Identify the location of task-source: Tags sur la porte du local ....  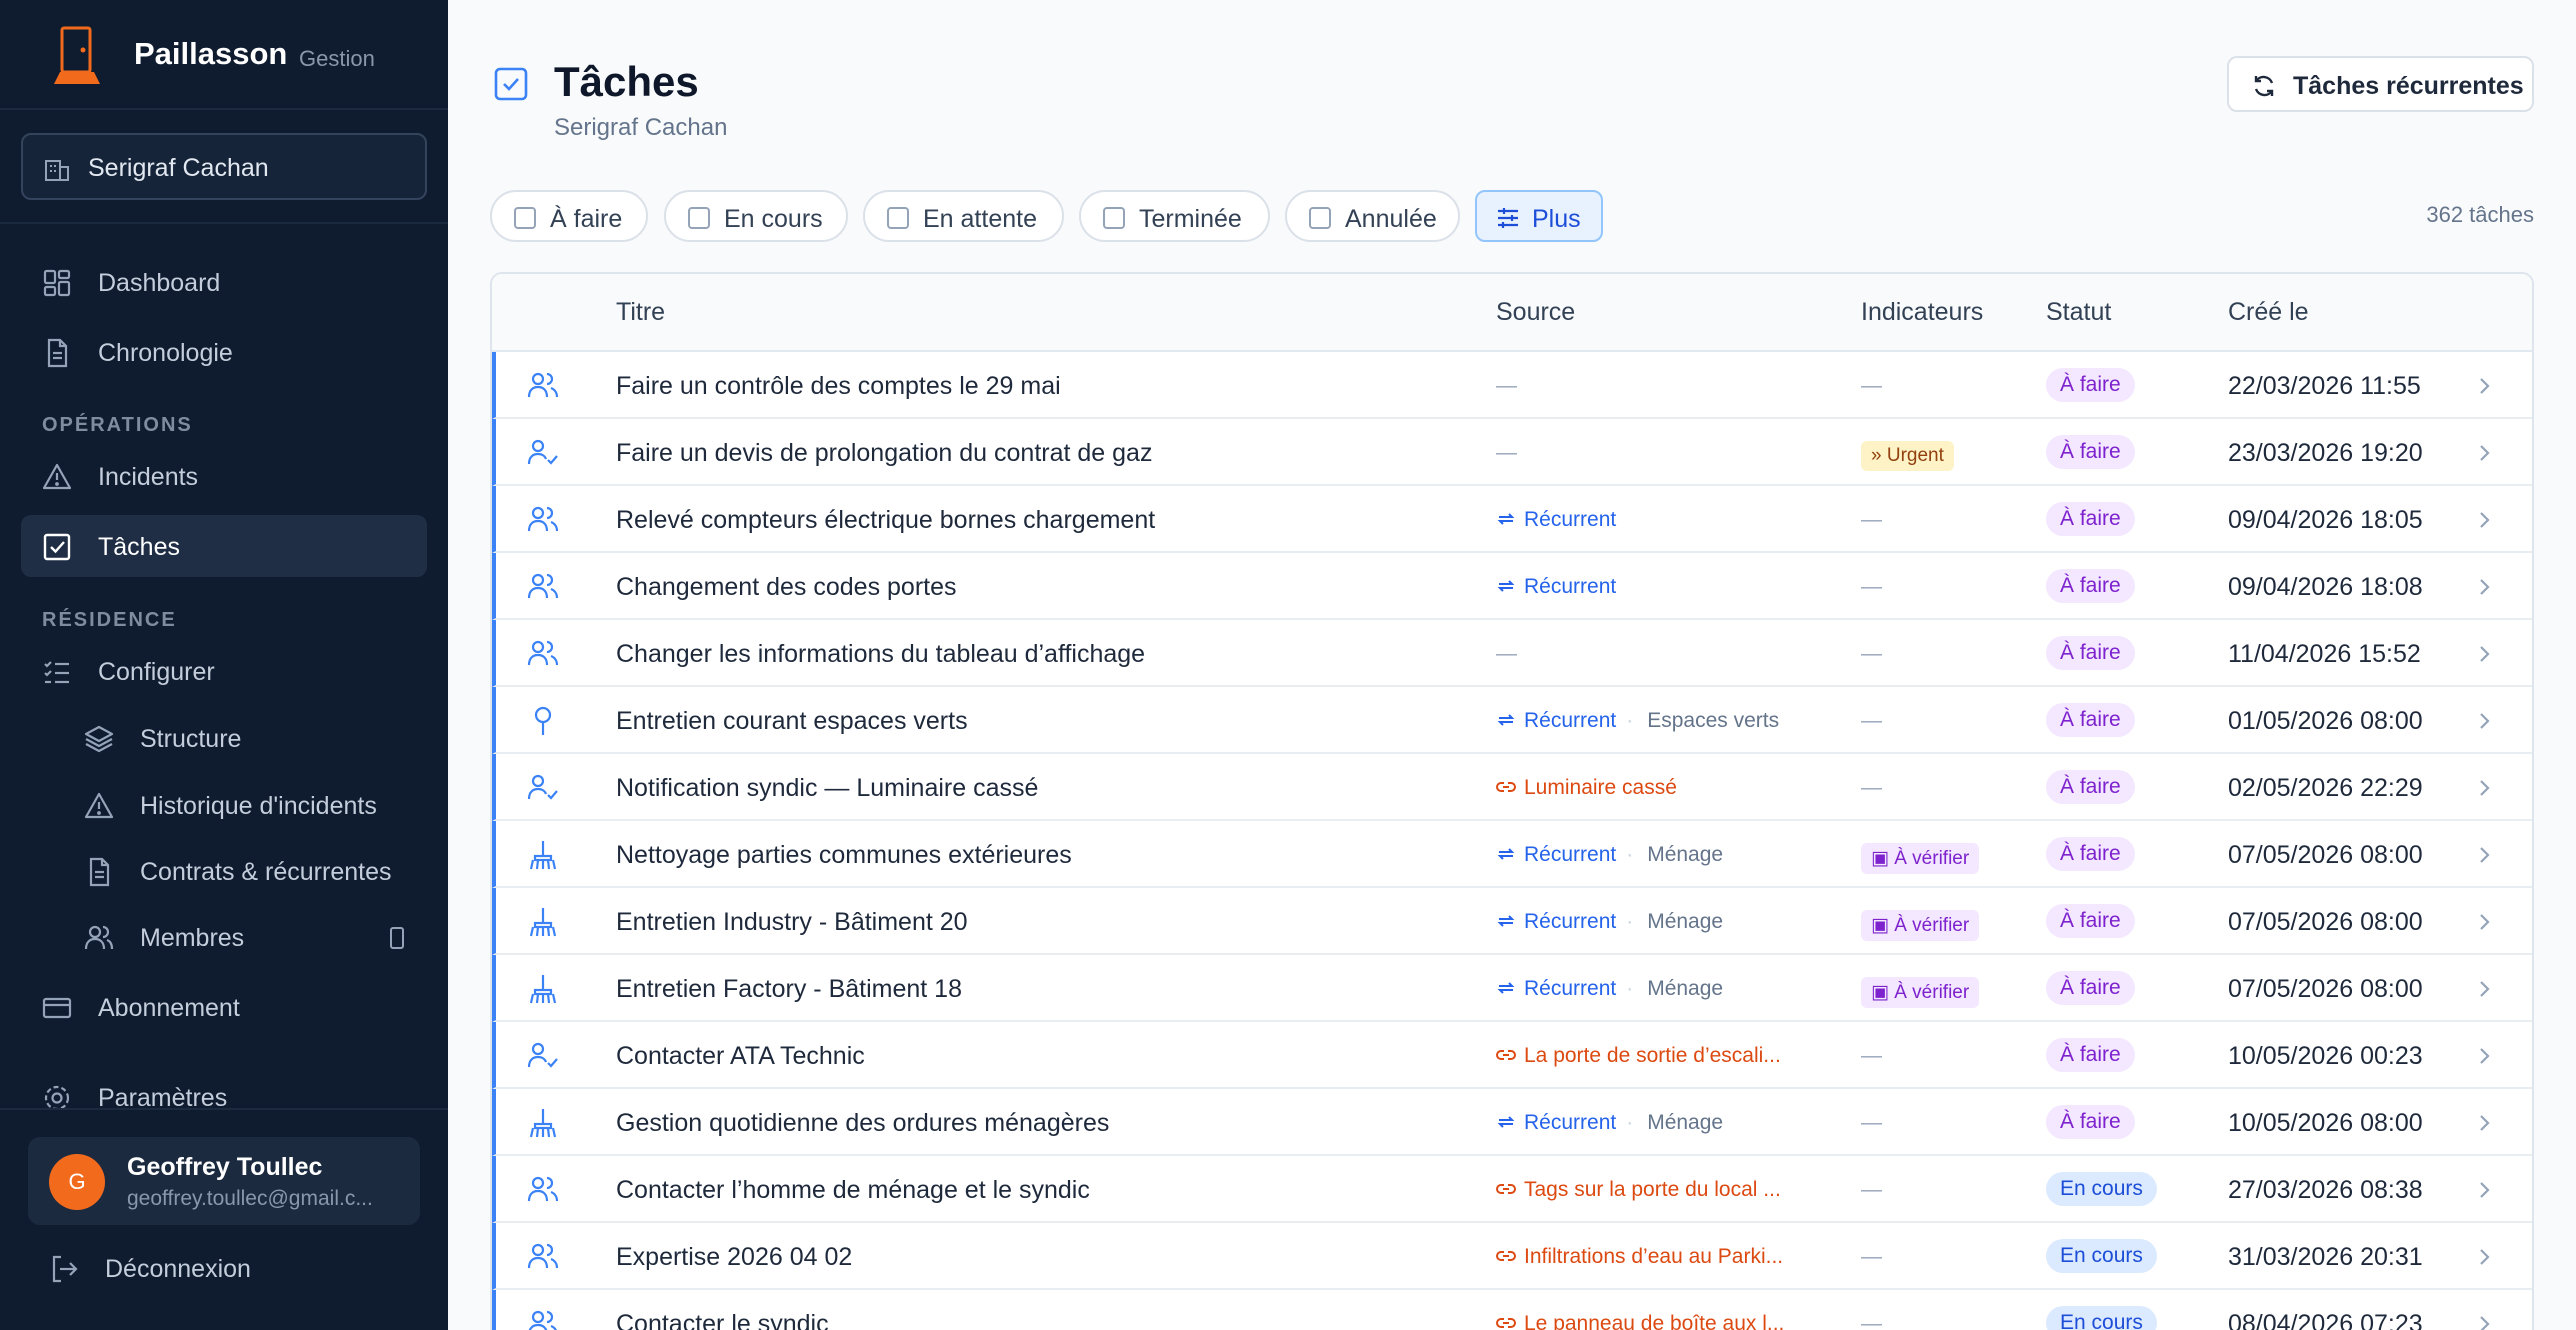
(1638, 1190).